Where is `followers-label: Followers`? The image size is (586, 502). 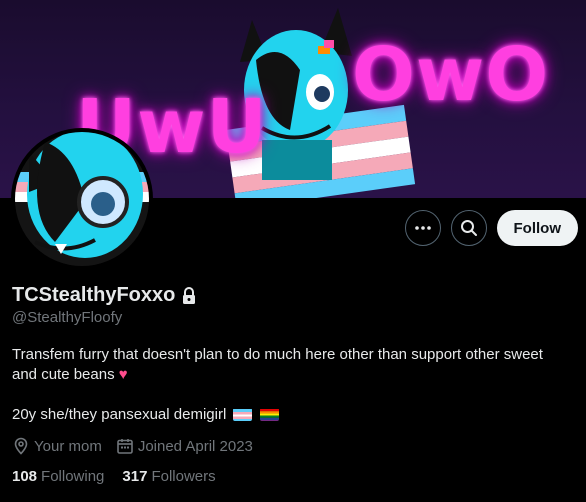 followers-label: Followers is located at coordinates (183, 476).